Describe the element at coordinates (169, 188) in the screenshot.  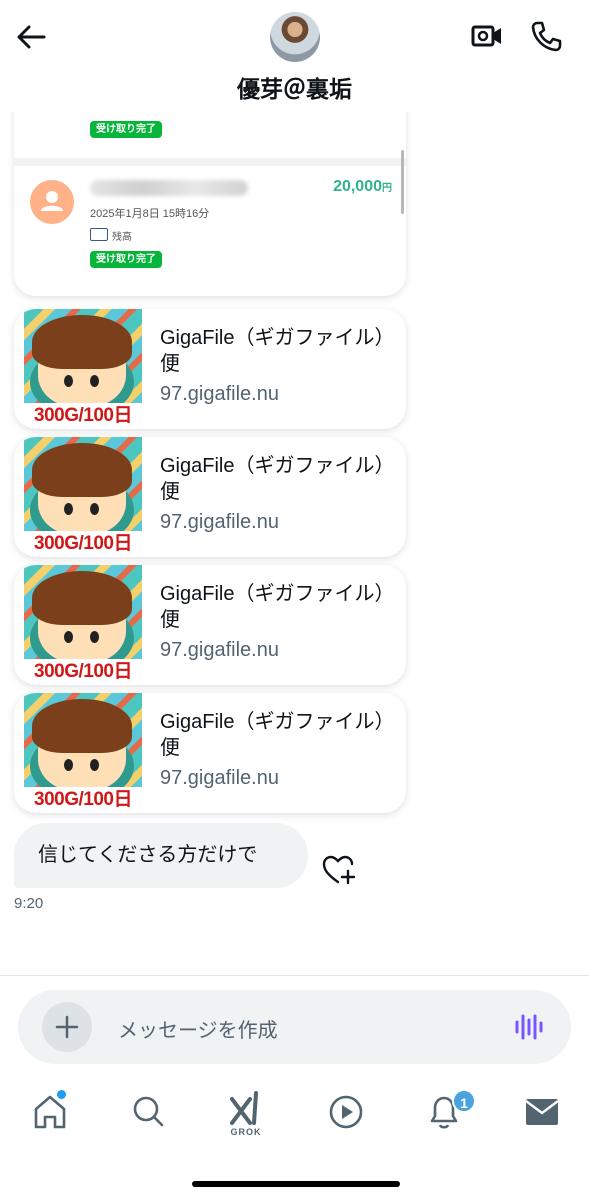
I see `blurred-sender-name` at that location.